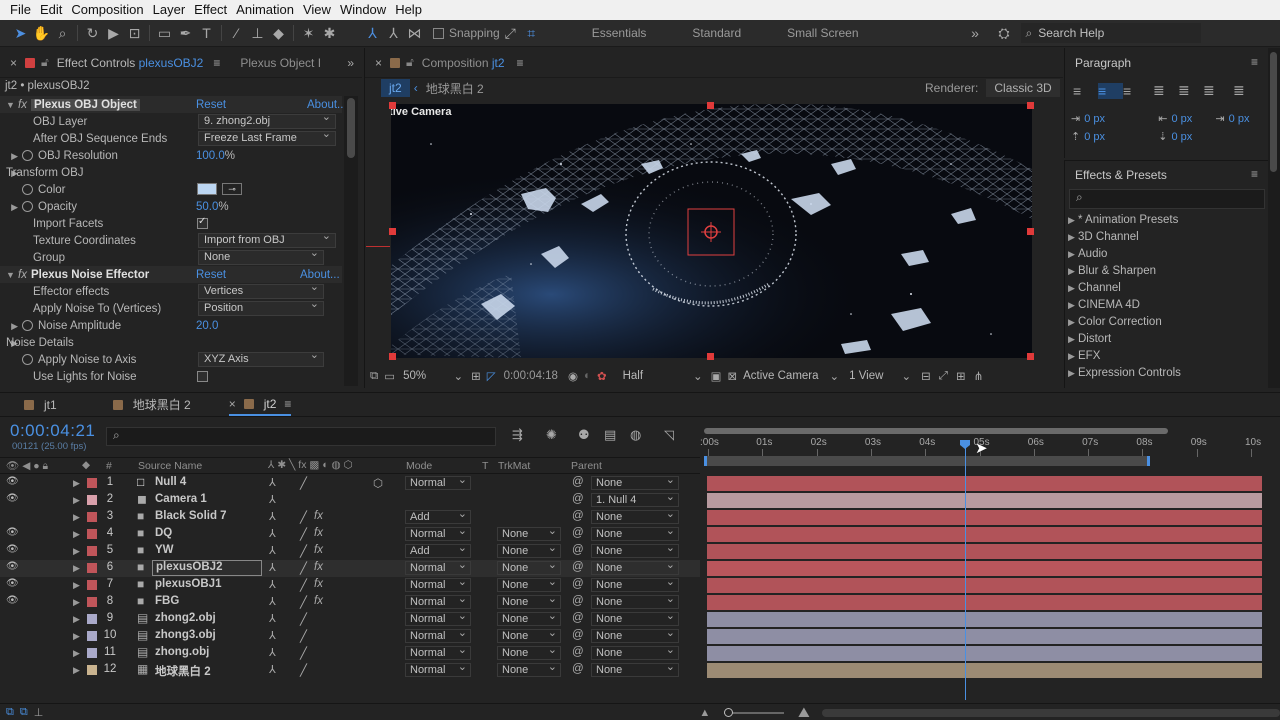 The width and height of the screenshot is (1280, 720). Describe the element at coordinates (529, 435) in the screenshot. I see `comp-mini-flowchart-icon: ⇶` at that location.